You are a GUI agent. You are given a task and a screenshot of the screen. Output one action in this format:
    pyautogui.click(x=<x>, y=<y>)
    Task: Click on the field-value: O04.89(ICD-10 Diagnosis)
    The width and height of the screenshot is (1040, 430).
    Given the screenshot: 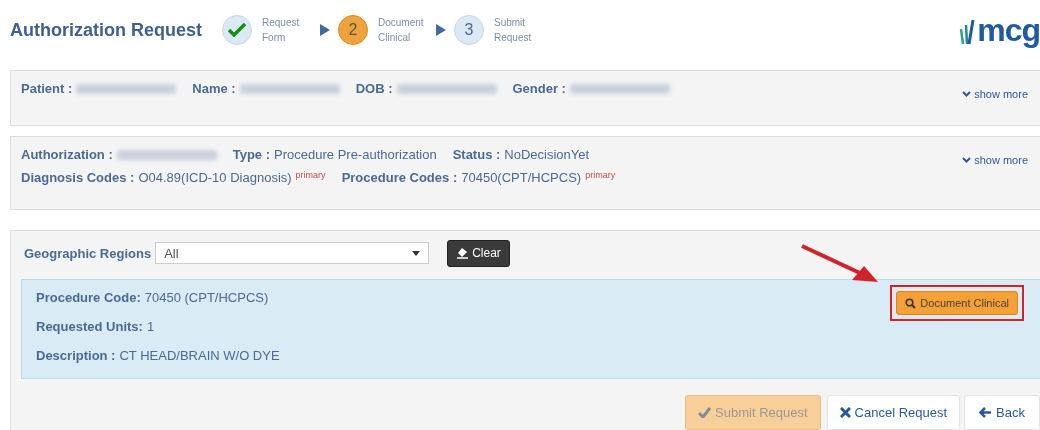 What is the action you would take?
    pyautogui.click(x=215, y=177)
    